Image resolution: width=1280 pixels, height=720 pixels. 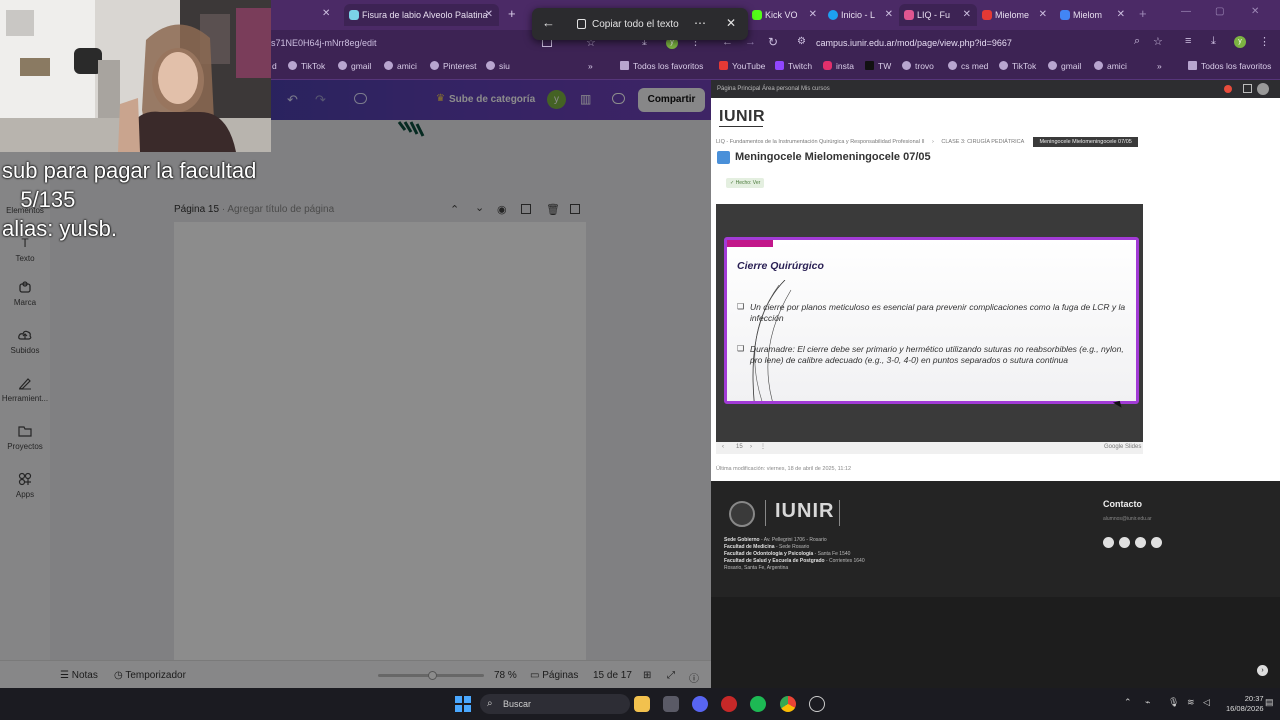 I want to click on network-icon: ⌁, so click(x=1147, y=702).